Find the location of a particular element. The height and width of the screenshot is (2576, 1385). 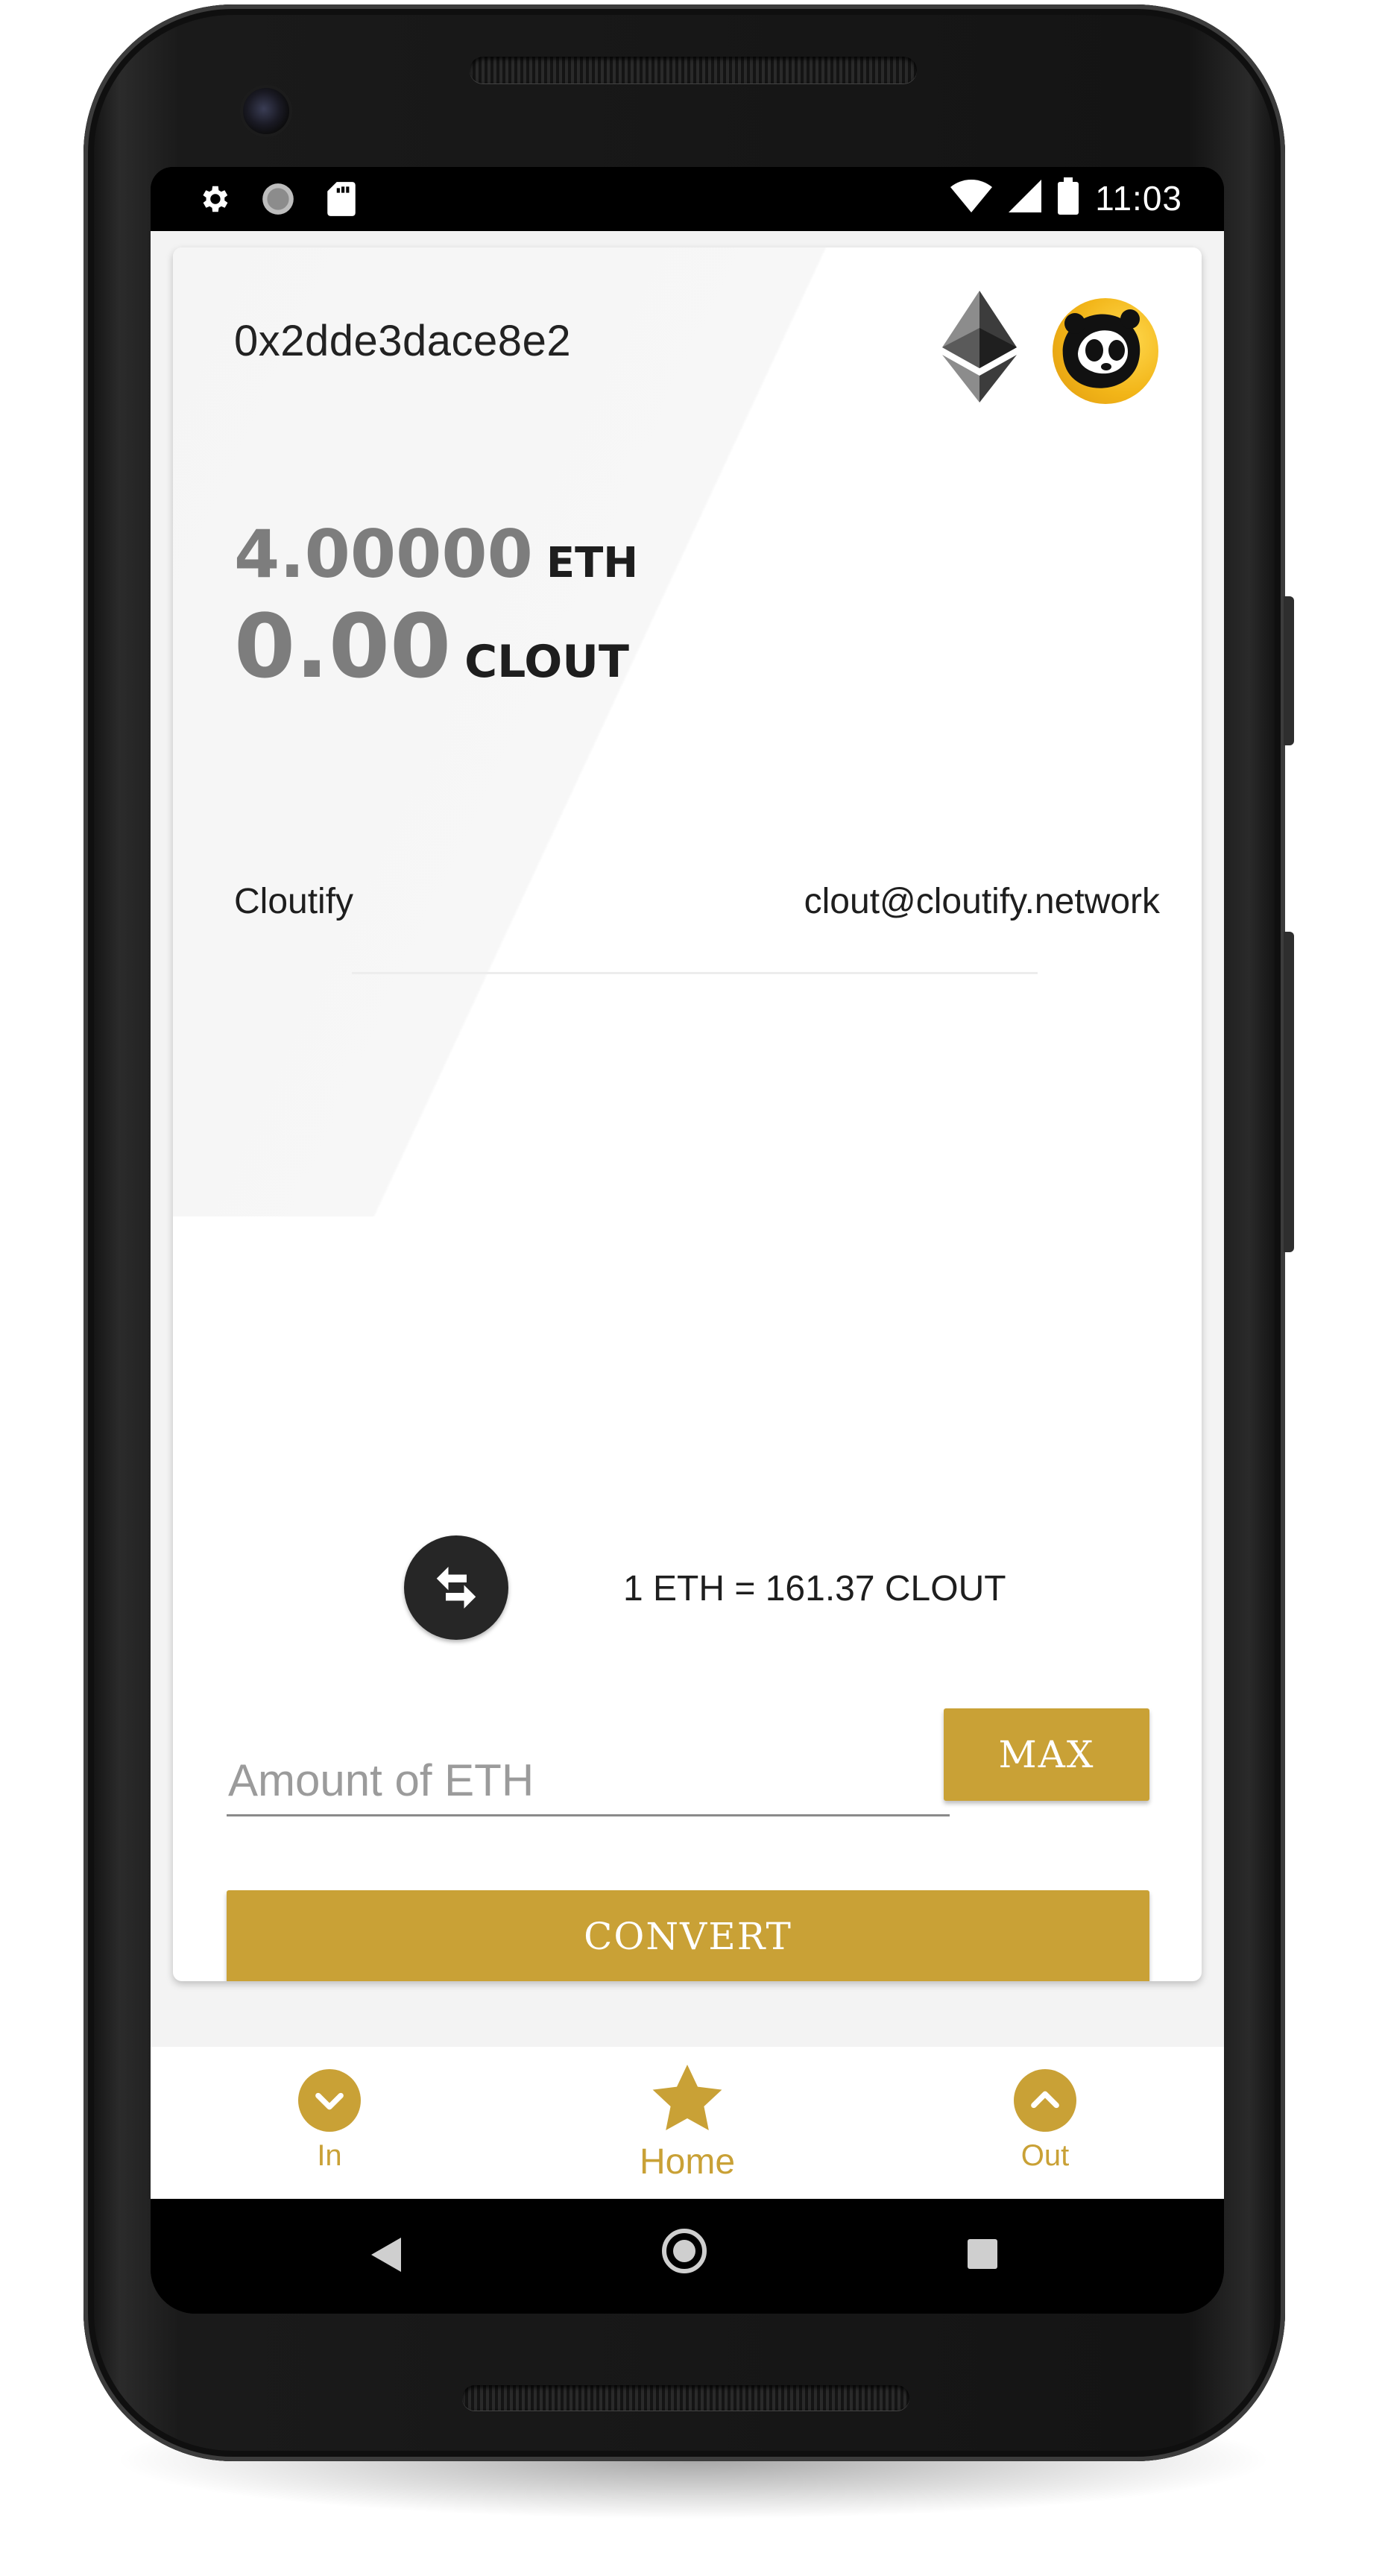

clout-balance: 0.00 CLOUT is located at coordinates (431, 646).